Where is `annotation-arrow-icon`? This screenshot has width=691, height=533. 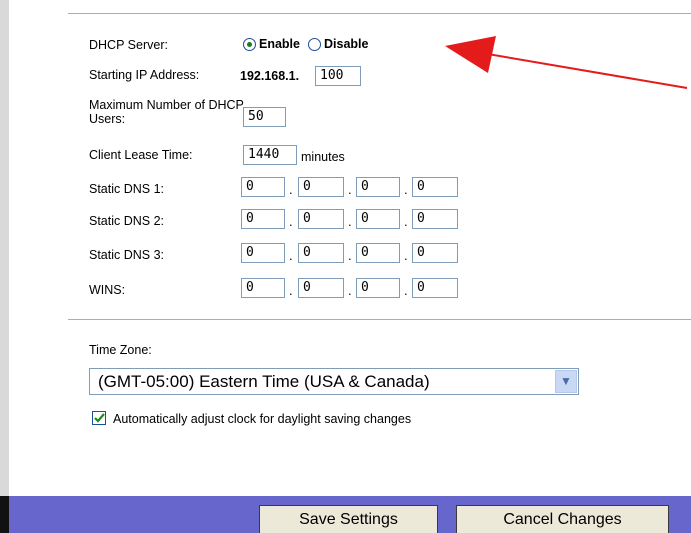 annotation-arrow-icon is located at coordinates (566, 62).